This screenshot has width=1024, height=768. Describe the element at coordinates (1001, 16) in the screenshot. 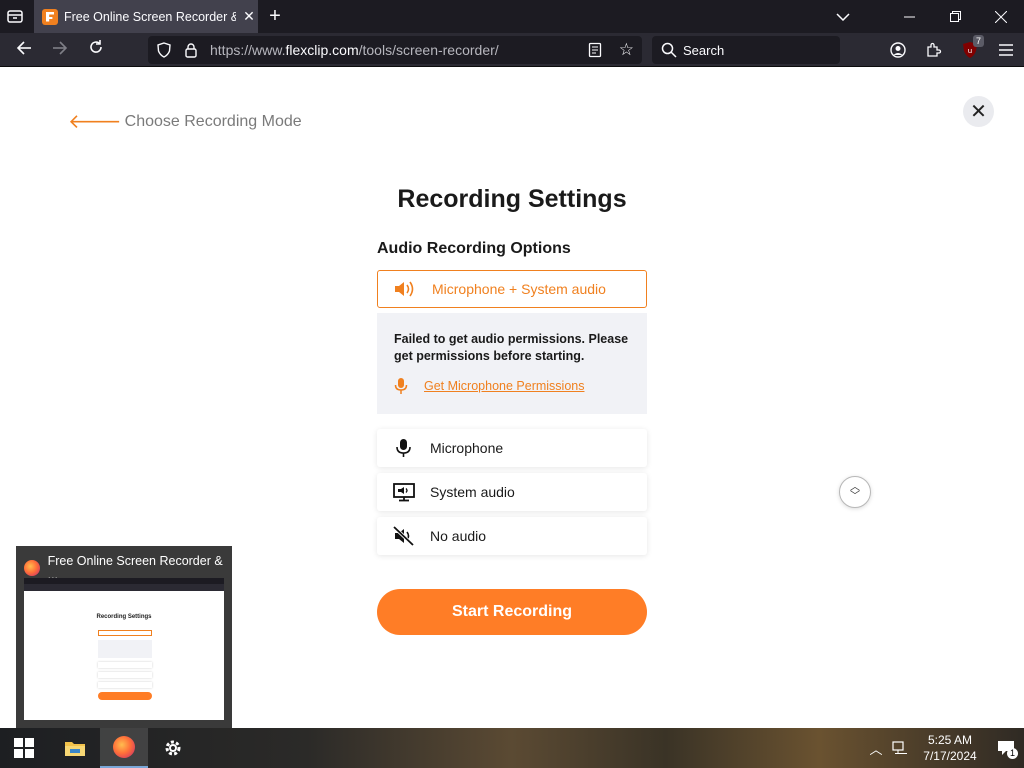

I see `close-window-button` at that location.